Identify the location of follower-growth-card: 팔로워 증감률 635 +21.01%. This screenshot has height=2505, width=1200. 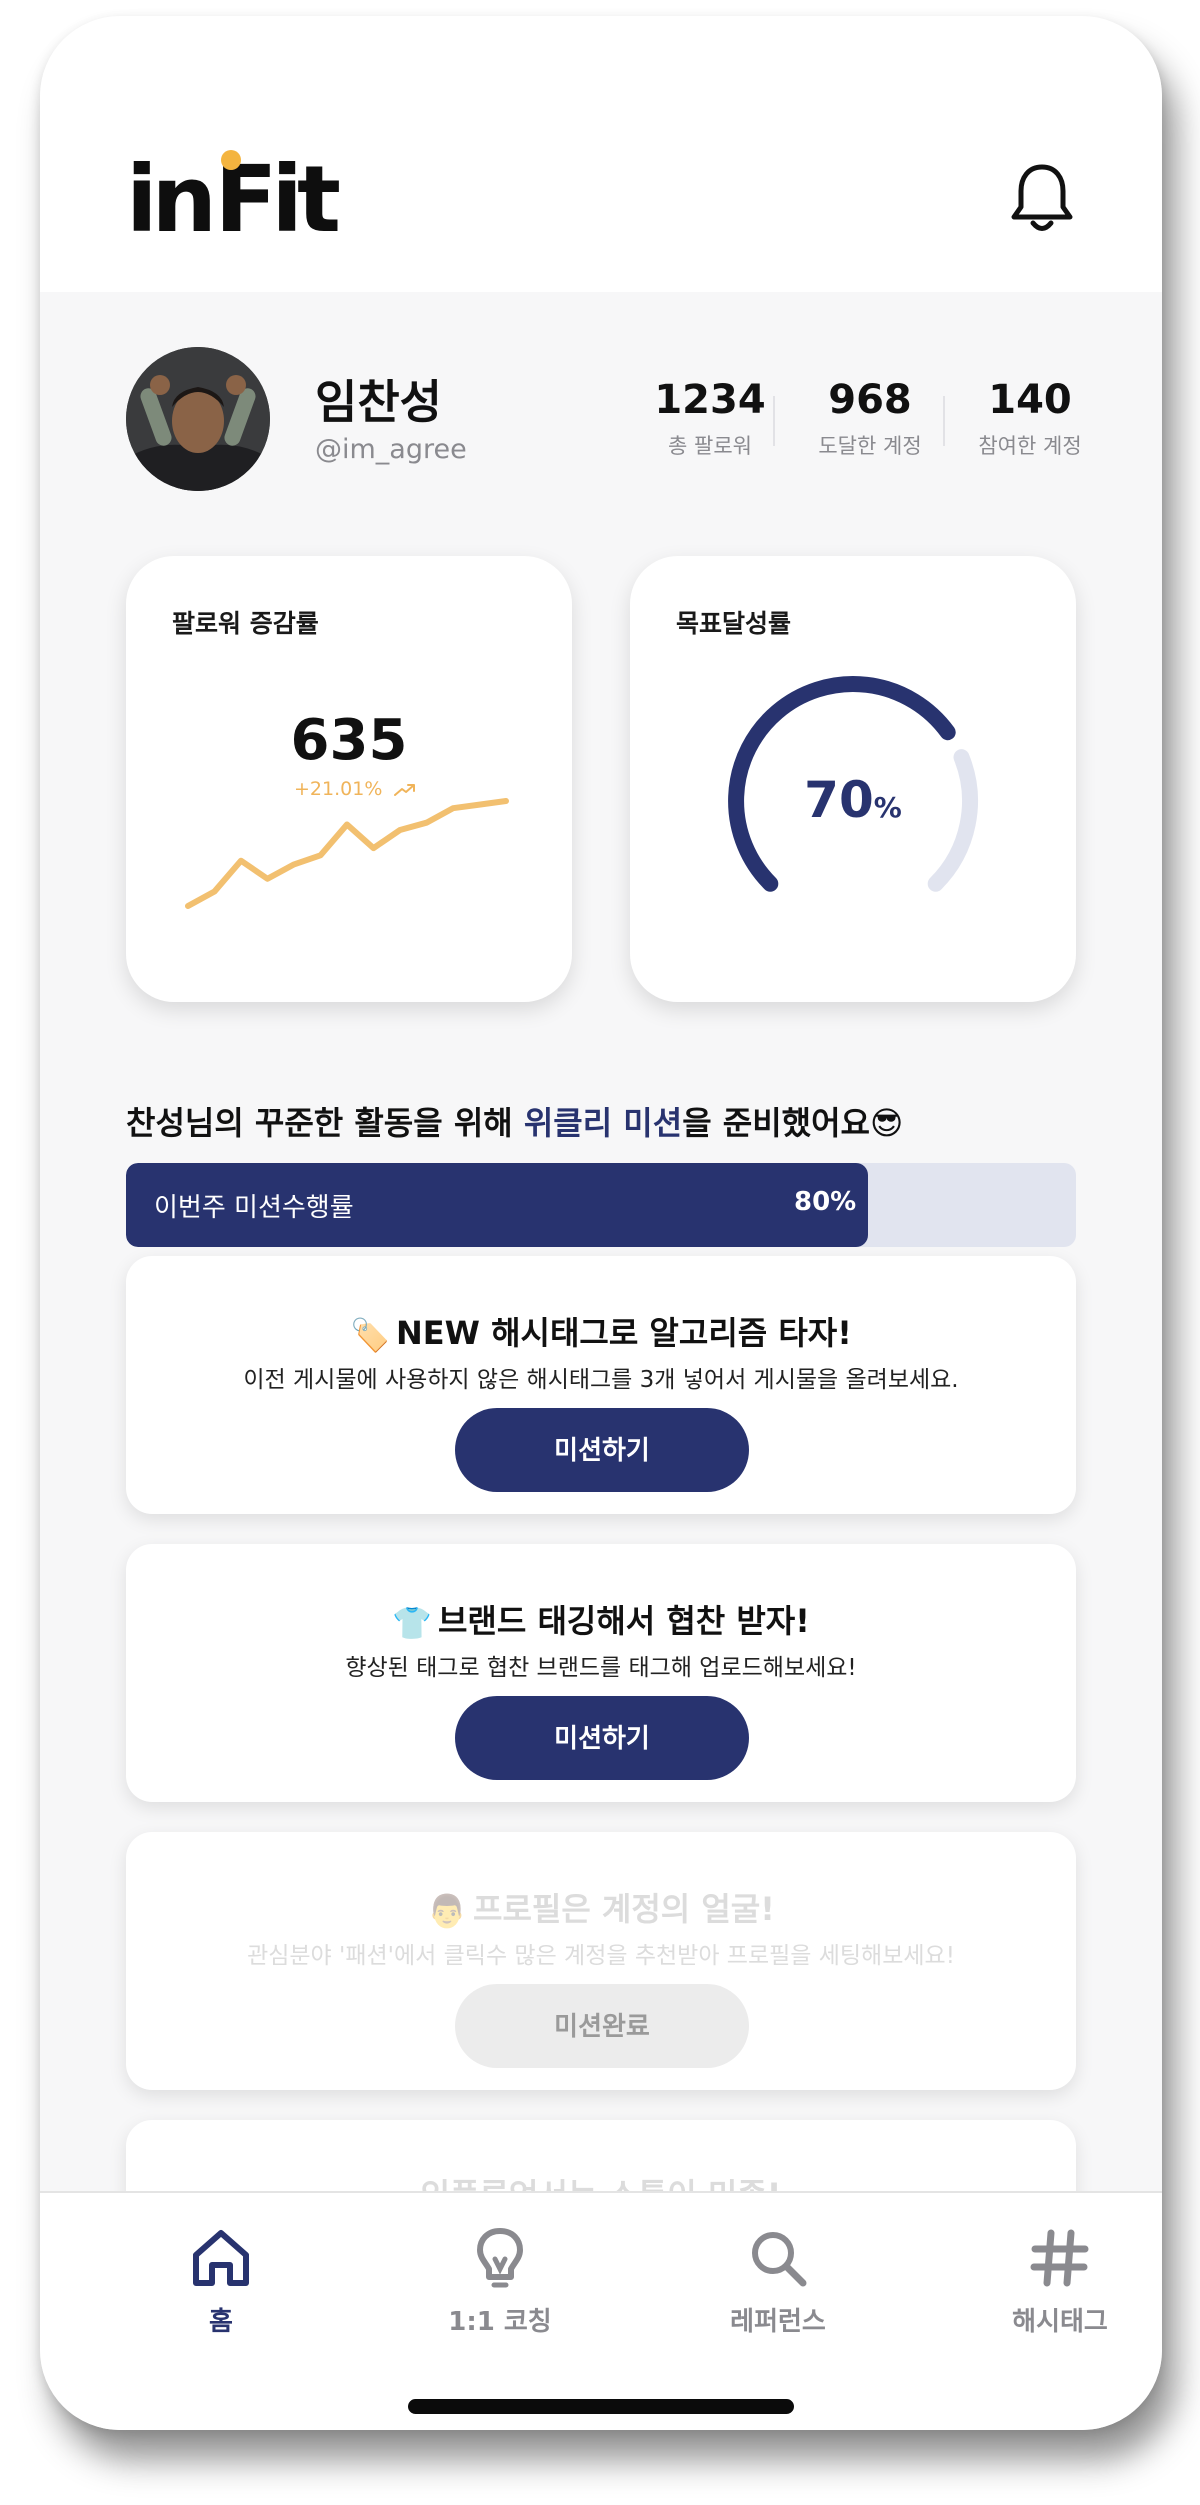
(349, 779).